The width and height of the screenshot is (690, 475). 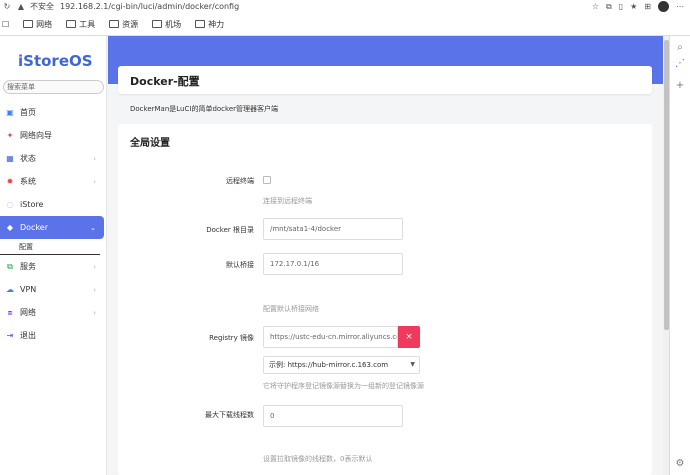 What do you see at coordinates (10, 289) in the screenshot?
I see `vpn-icon: ☁` at bounding box center [10, 289].